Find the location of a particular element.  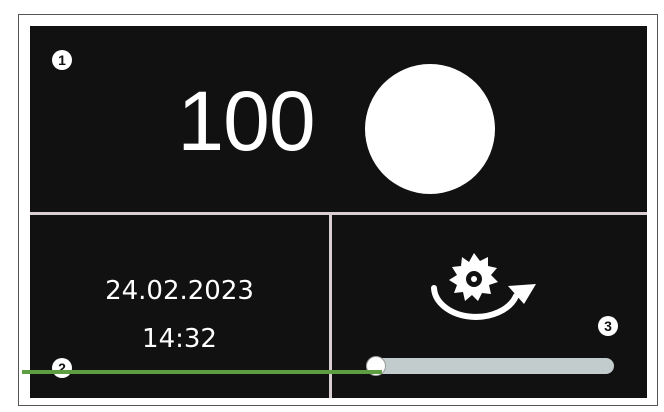

bottom-accent-bar is located at coordinates (202, 372).